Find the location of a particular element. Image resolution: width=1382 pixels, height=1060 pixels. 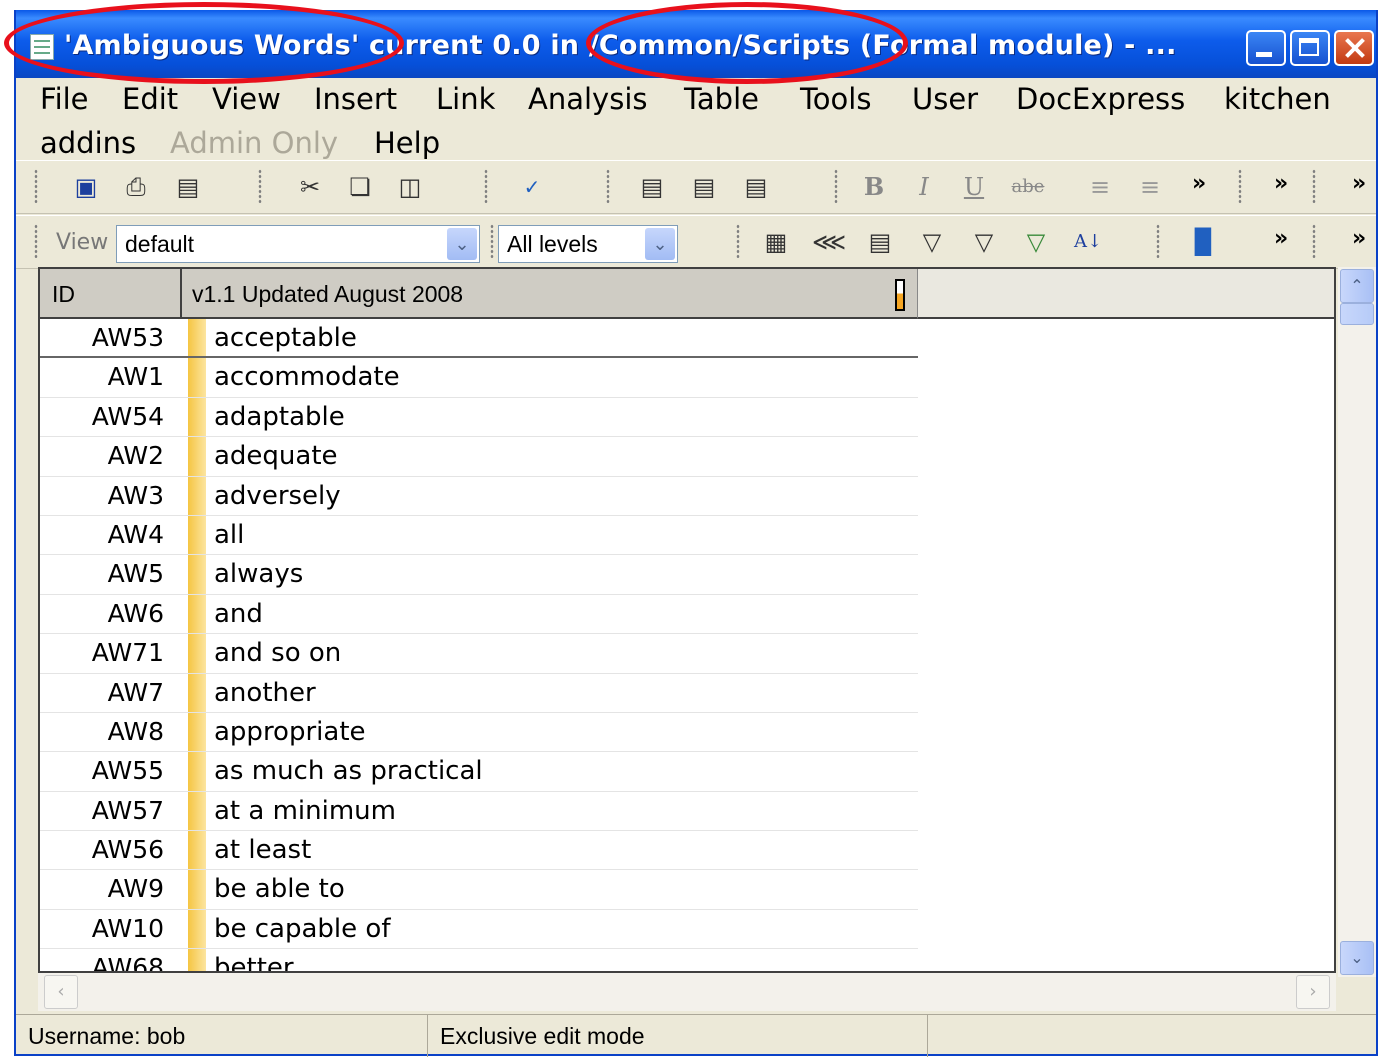

table-row: AW4 all is located at coordinates (479, 535).